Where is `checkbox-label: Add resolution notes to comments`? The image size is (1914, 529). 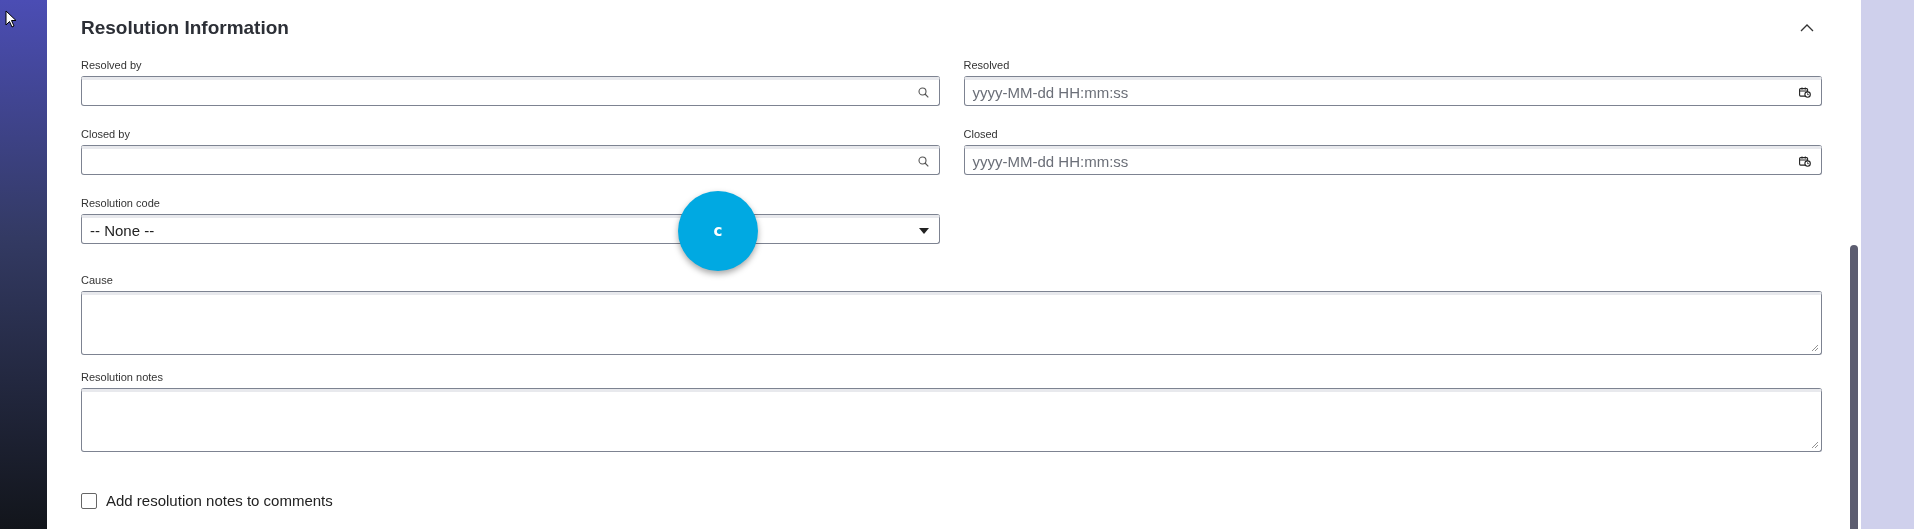
checkbox-label: Add resolution notes to comments is located at coordinates (219, 500).